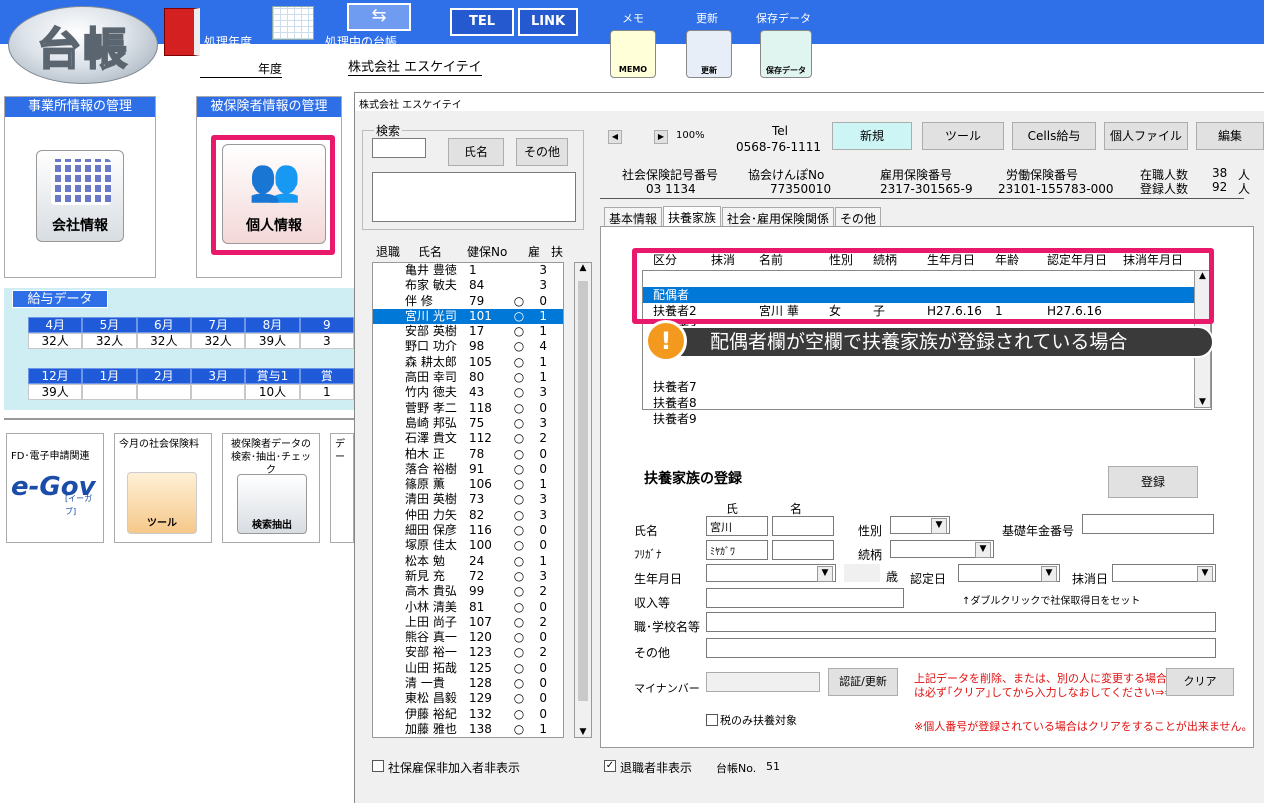  What do you see at coordinates (476, 152) in the screenshot?
I see `name-search-button: 氏名` at bounding box center [476, 152].